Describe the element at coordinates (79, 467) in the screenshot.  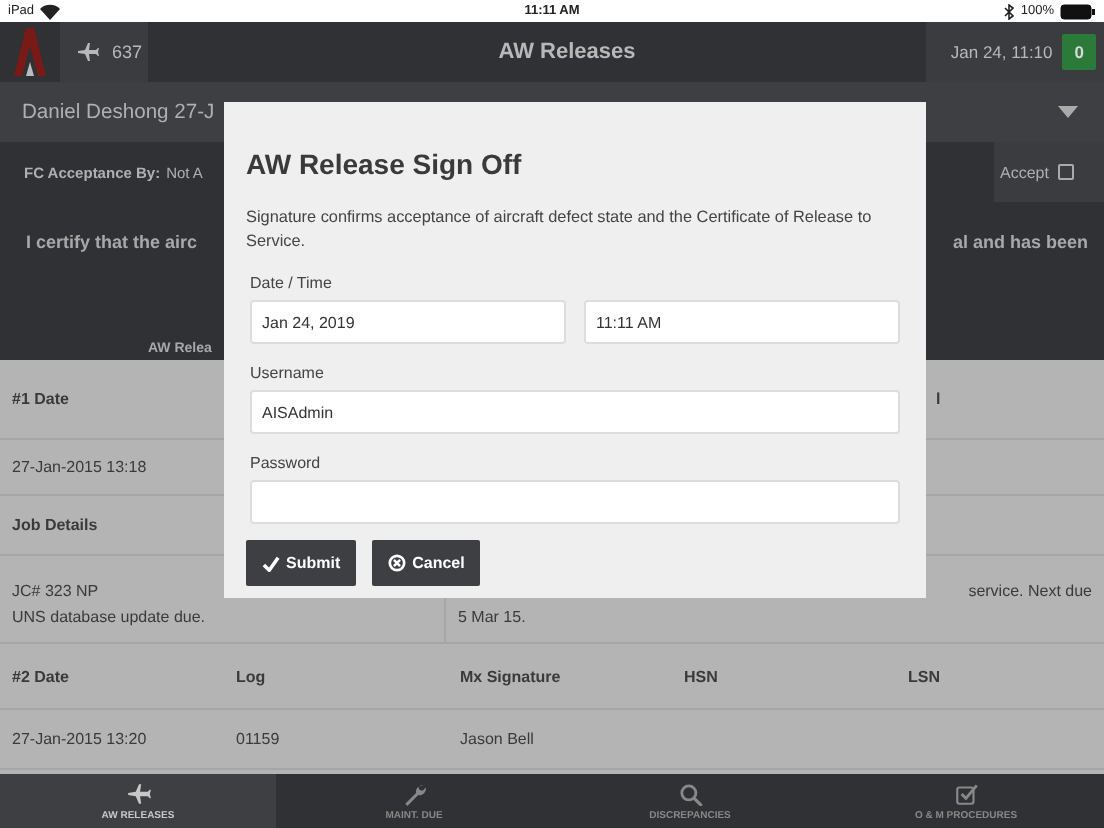
I see `table-cell: 27-Jan-2015 13:18` at that location.